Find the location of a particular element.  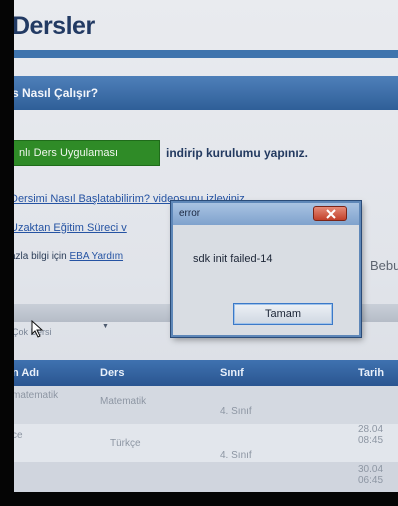

title-divider is located at coordinates (206, 54).